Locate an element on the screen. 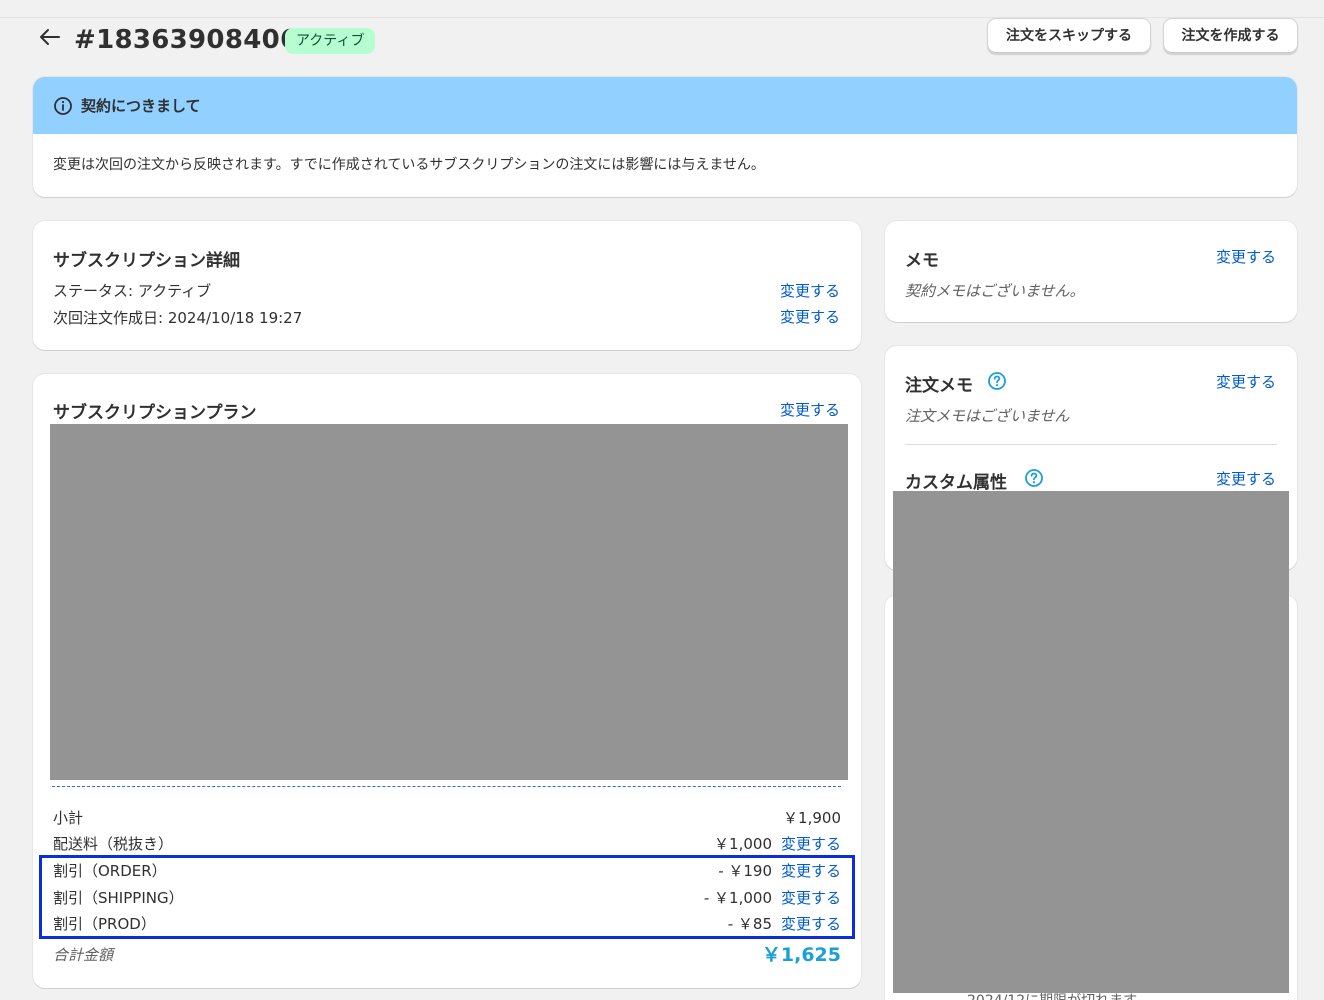  back-arrow-icon is located at coordinates (50, 37).